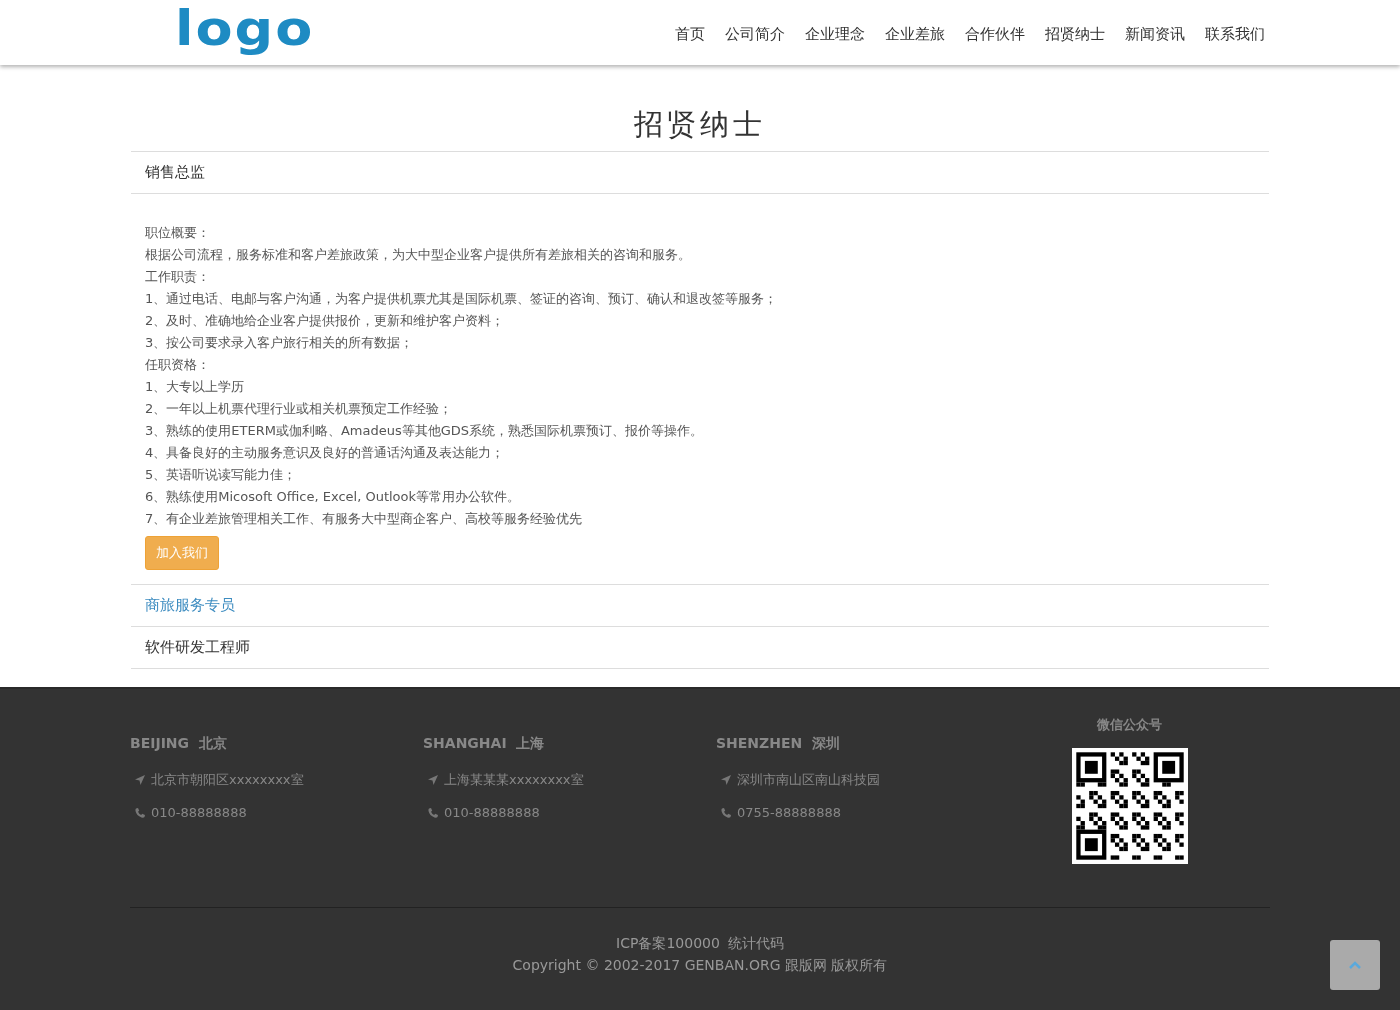 Image resolution: width=1400 pixels, height=1010 pixels. Describe the element at coordinates (690, 34) in the screenshot. I see `nav-link: 首页` at that location.